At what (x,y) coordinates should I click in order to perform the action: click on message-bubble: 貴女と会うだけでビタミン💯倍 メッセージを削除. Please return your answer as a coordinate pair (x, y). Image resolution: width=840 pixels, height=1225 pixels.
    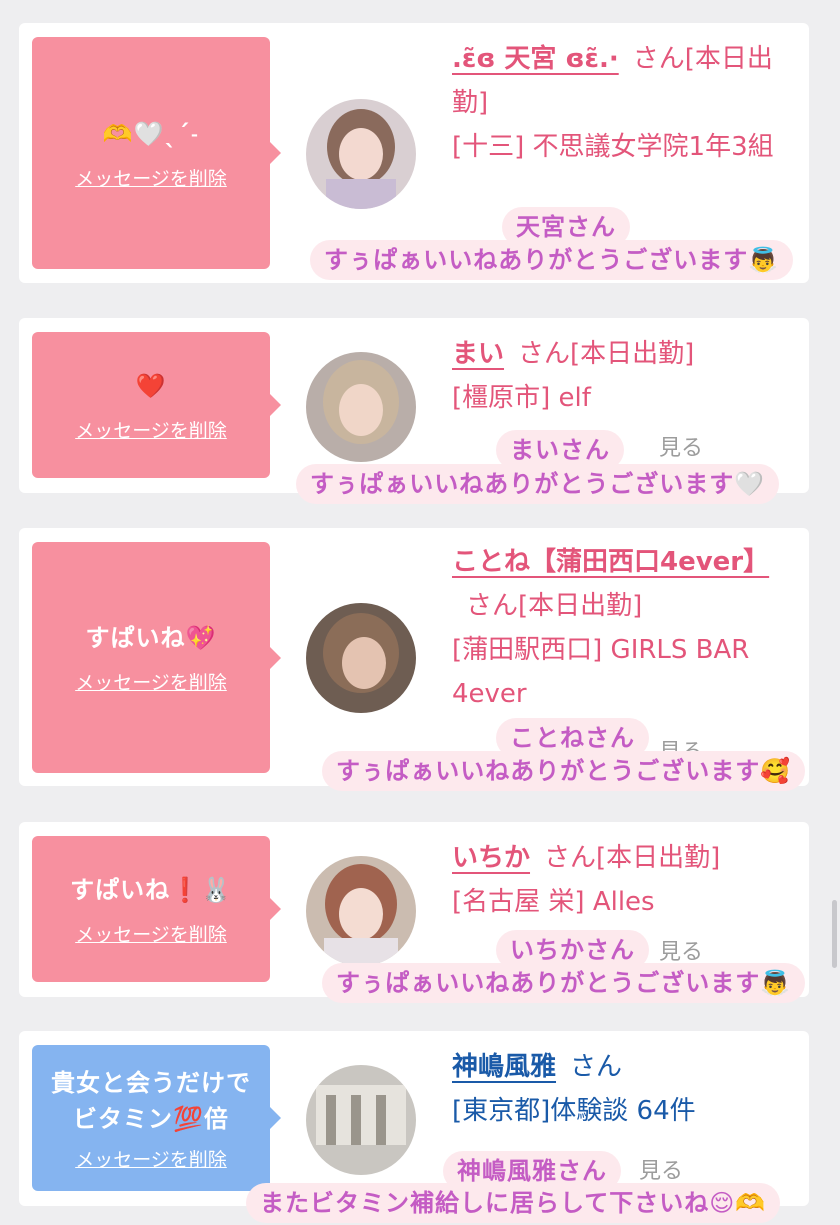
    Looking at the image, I should click on (156, 1118).